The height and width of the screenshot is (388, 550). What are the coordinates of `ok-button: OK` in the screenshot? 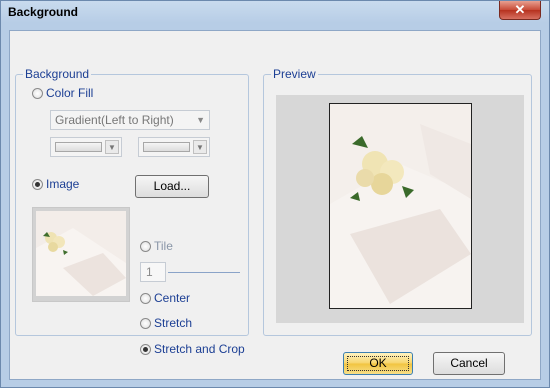 It's located at (378, 363).